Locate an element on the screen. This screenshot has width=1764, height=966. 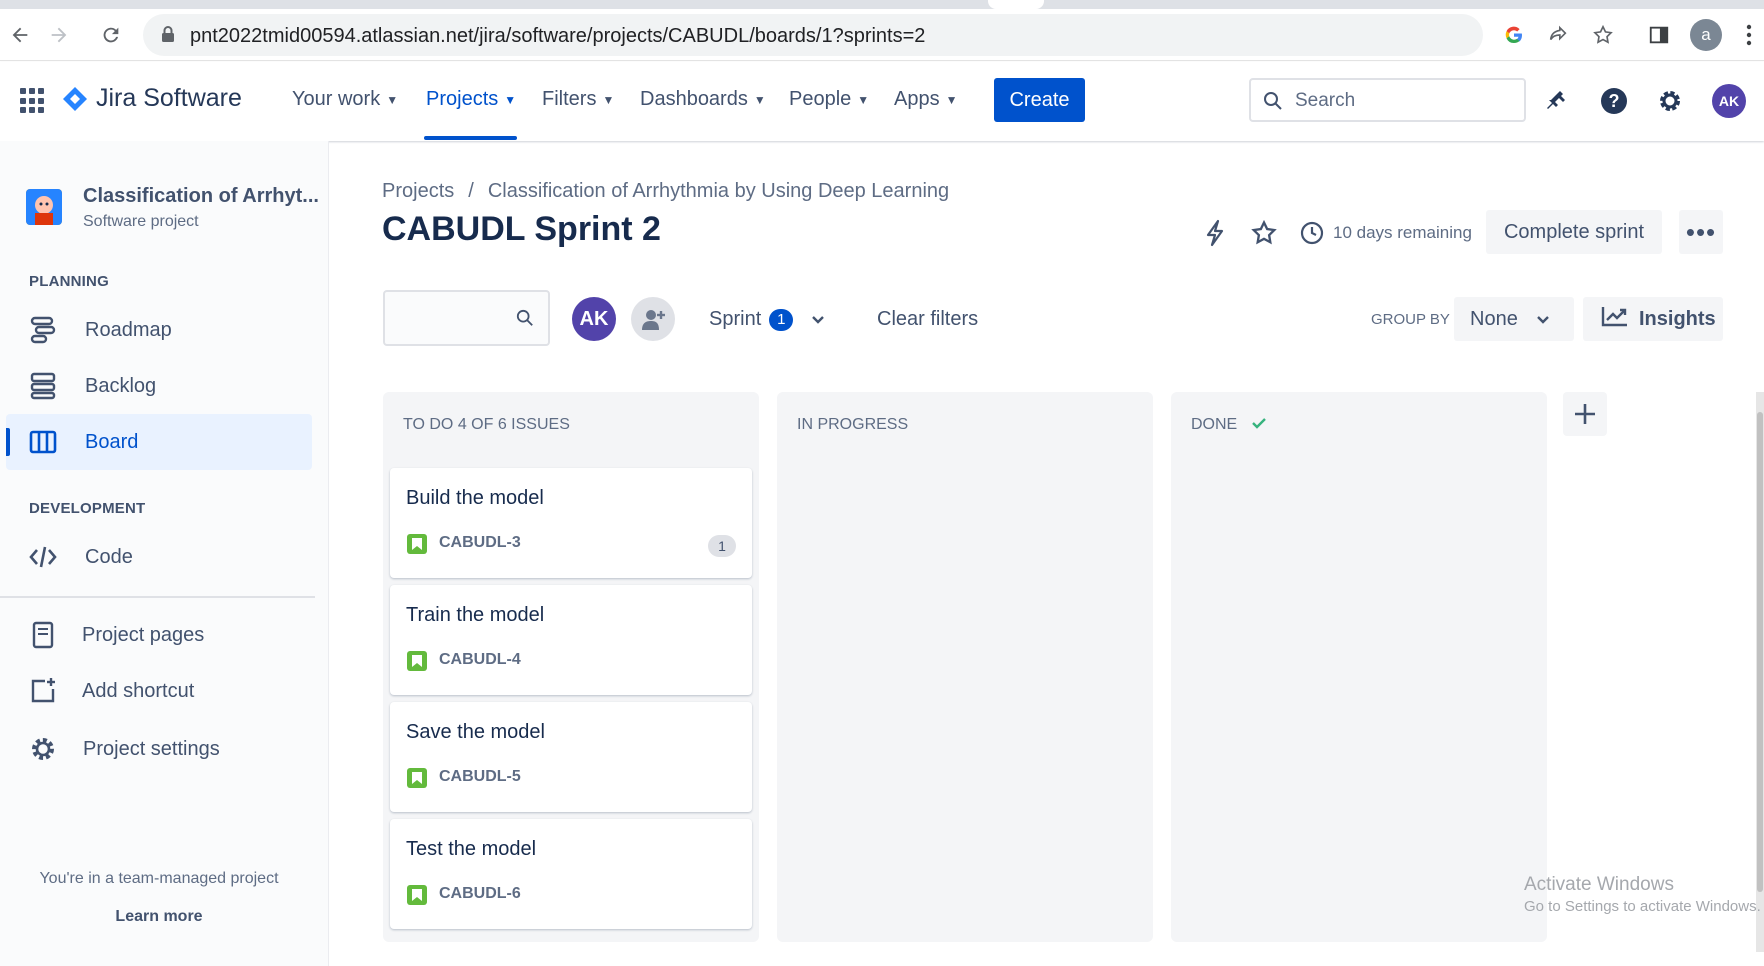
help-icon: ? is located at coordinates (1614, 101).